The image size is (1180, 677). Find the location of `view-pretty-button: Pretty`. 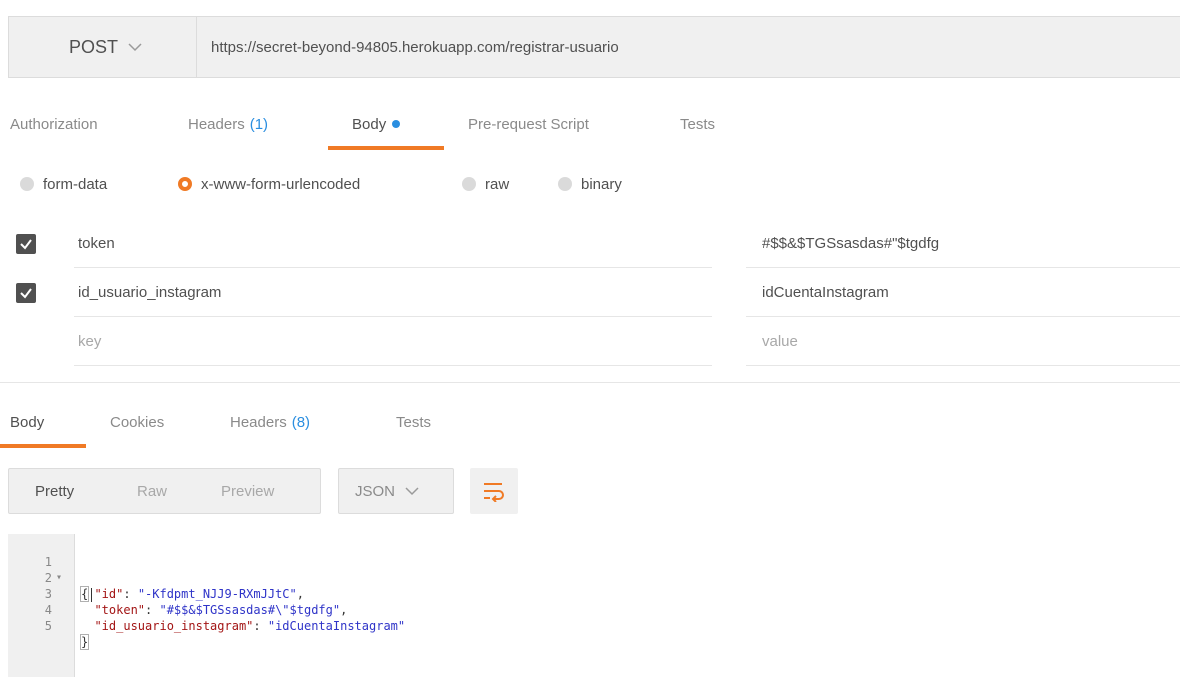

view-pretty-button: Pretty is located at coordinates (54, 491).